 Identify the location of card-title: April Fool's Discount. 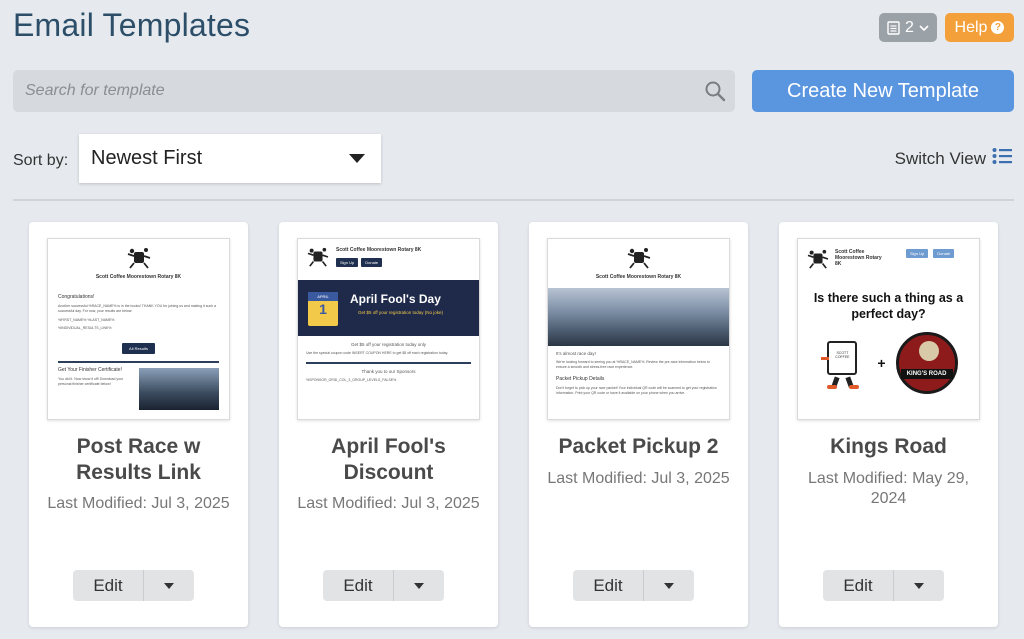
(388, 459).